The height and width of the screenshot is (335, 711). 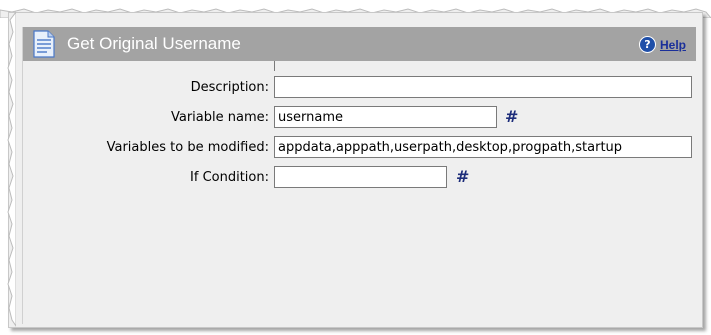 What do you see at coordinates (483, 87) in the screenshot?
I see `description-field` at bounding box center [483, 87].